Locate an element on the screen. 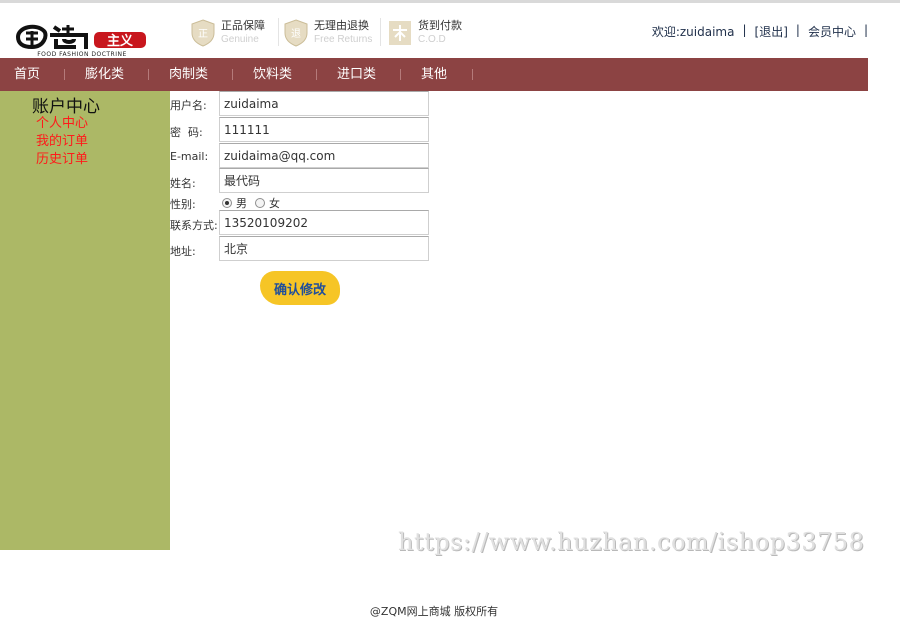 The height and width of the screenshot is (621, 900). footer-copyright: @ZQM网上商城 版权所有 is located at coordinates (434, 611).